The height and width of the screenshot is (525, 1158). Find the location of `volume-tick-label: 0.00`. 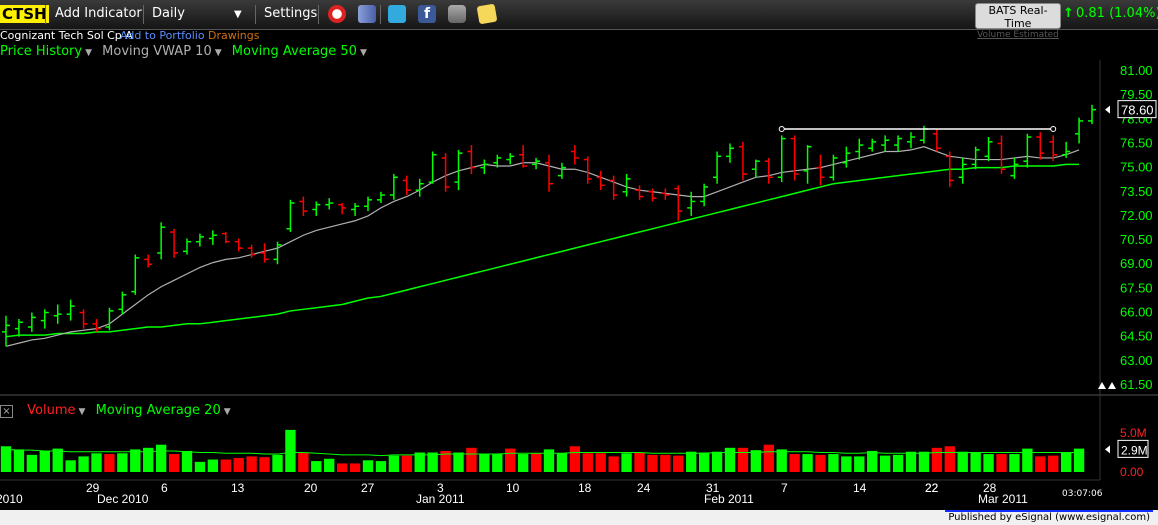

volume-tick-label: 0.00 is located at coordinates (1132, 472).